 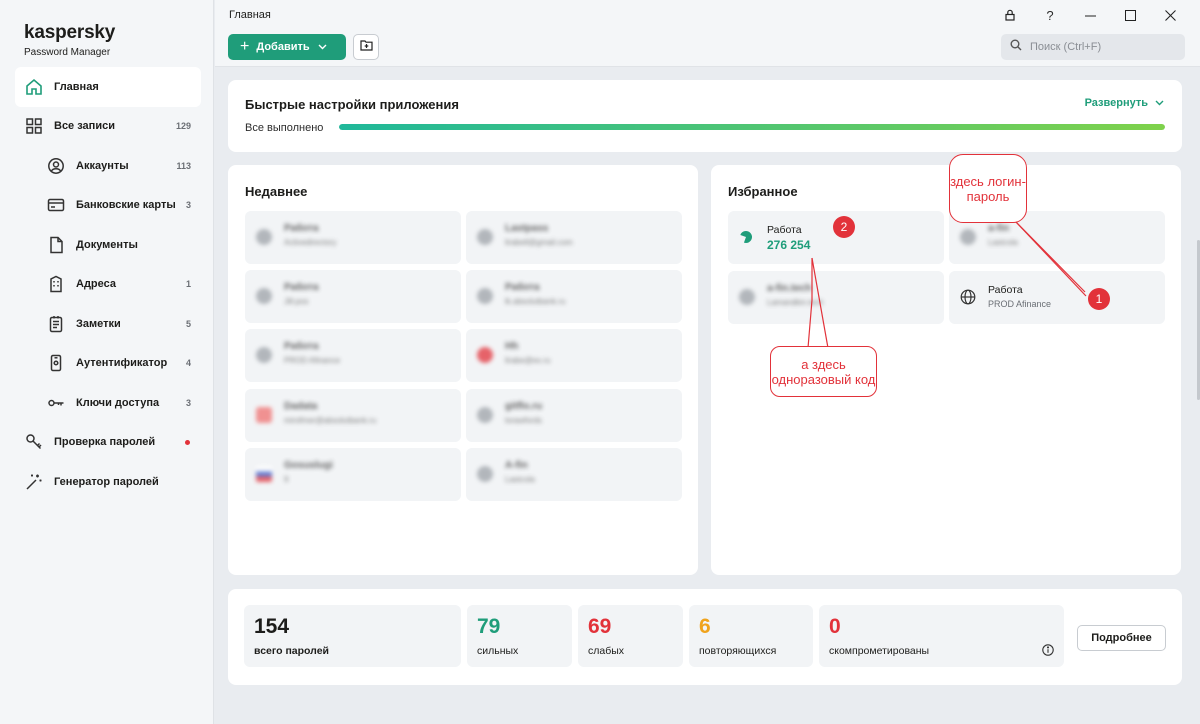 I want to click on maximize-icon, so click(x=1130, y=15).